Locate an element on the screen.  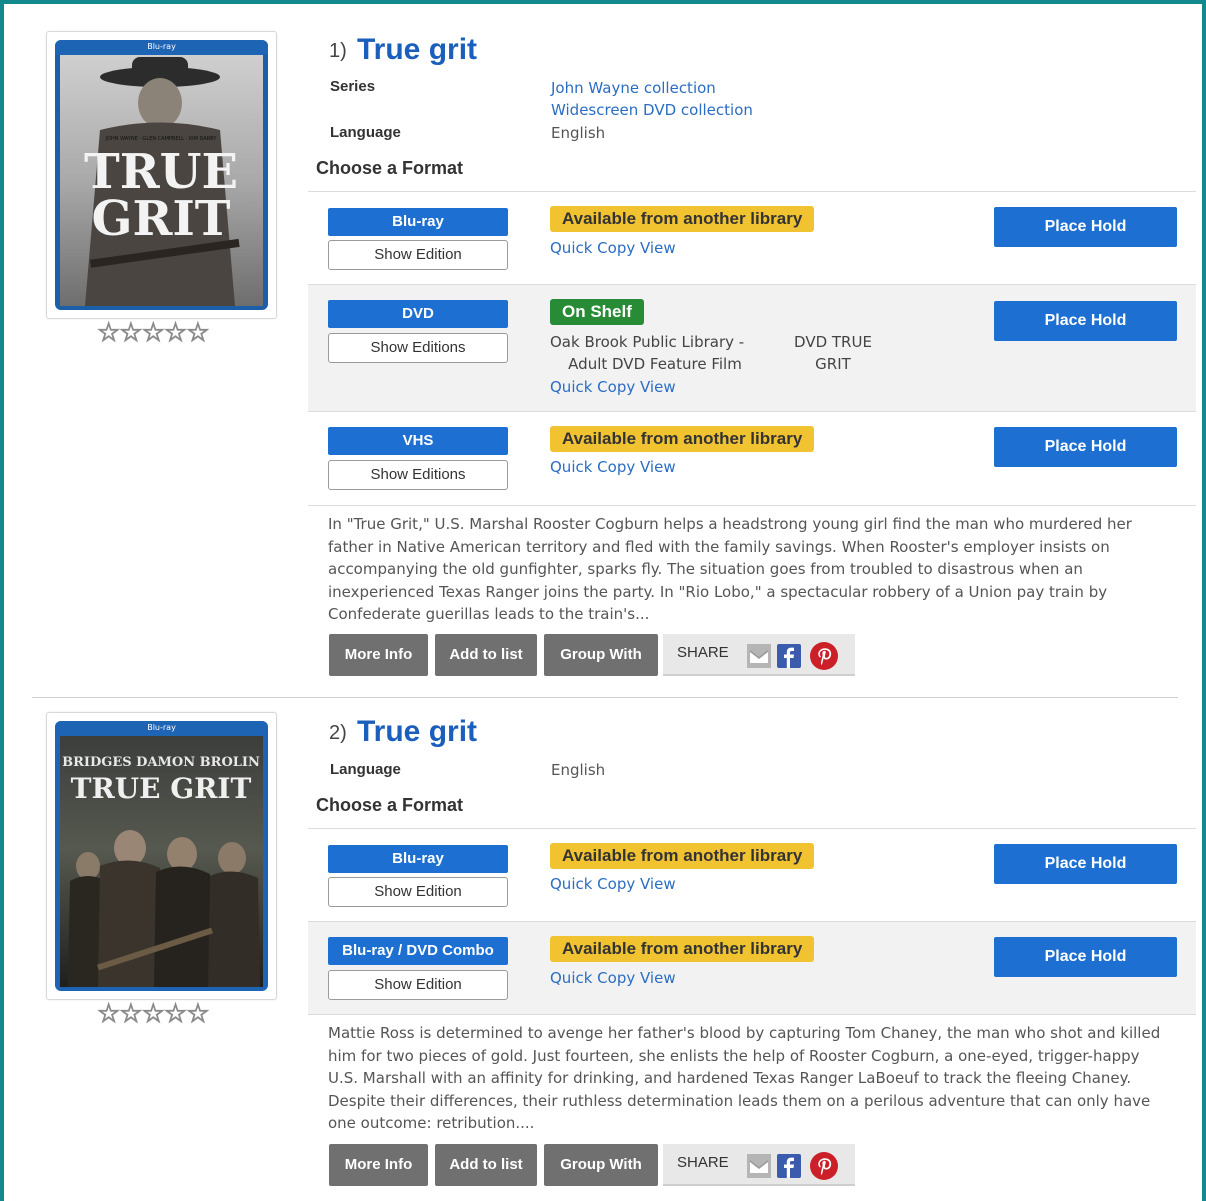
call-number-line2: GRIT is located at coordinates (833, 364).